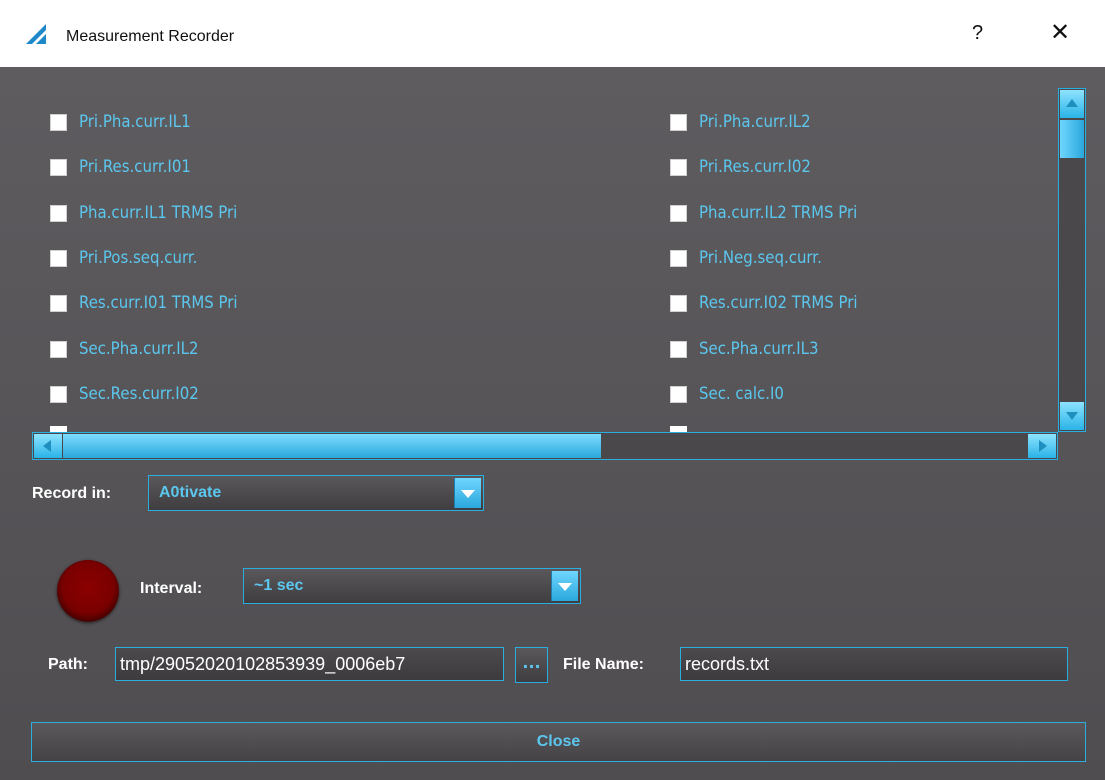 Image resolution: width=1105 pixels, height=780 pixels. What do you see at coordinates (171, 588) in the screenshot?
I see `interval-label: Interval:` at bounding box center [171, 588].